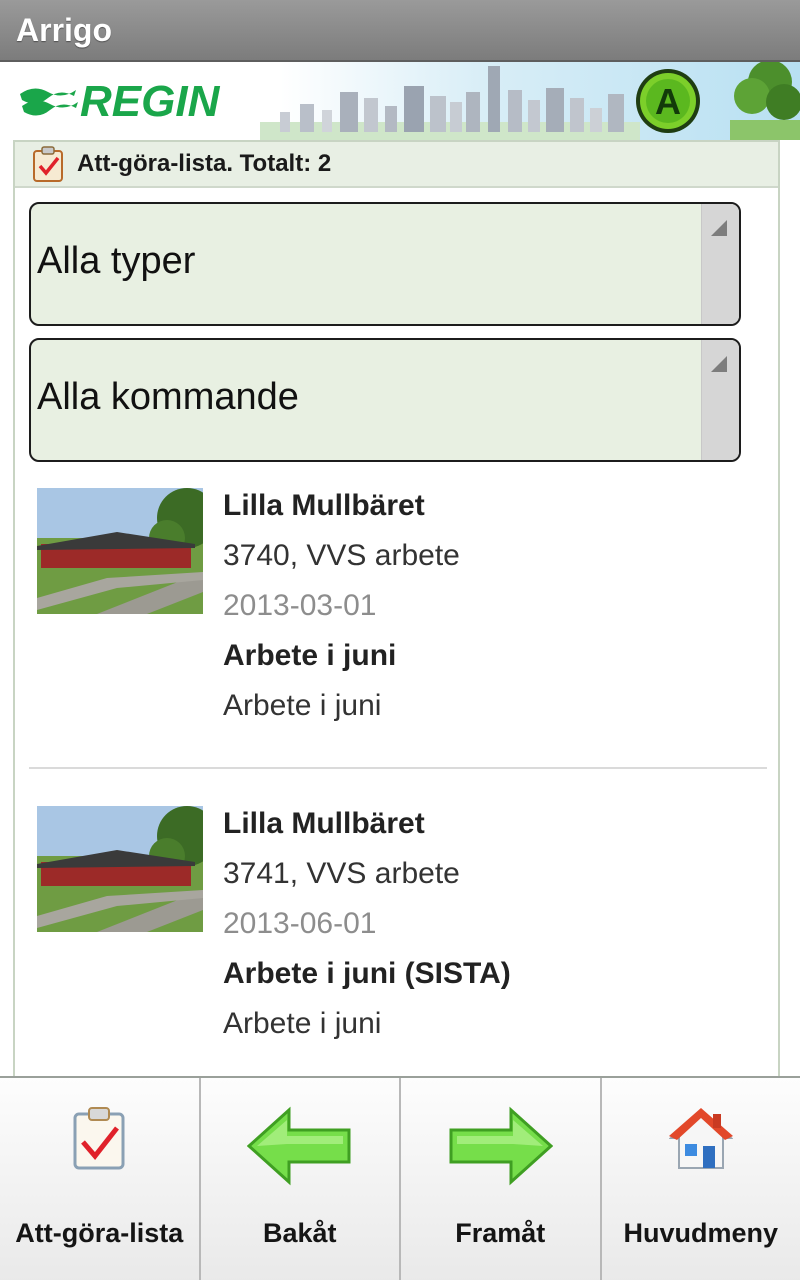 The width and height of the screenshot is (800, 1280). What do you see at coordinates (116, 261) in the screenshot?
I see `type-filter-value: Alla typer` at bounding box center [116, 261].